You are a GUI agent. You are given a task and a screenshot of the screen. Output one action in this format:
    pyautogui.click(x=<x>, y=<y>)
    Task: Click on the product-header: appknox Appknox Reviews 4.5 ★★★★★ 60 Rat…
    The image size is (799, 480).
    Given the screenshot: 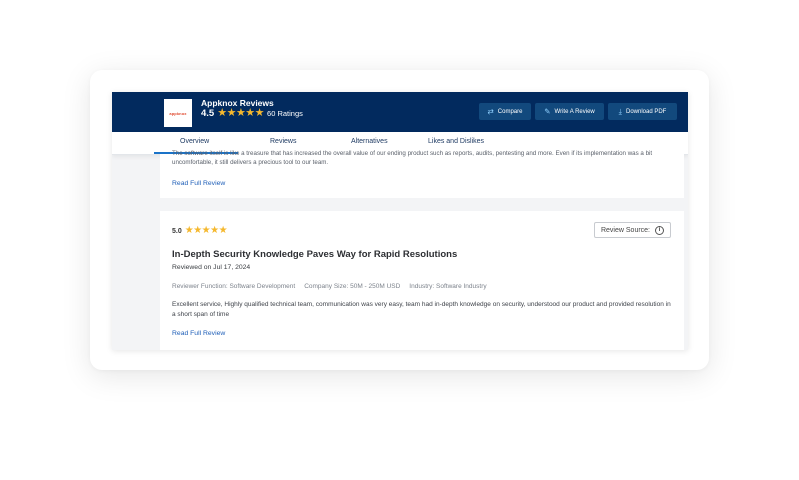 What is the action you would take?
    pyautogui.click(x=400, y=112)
    